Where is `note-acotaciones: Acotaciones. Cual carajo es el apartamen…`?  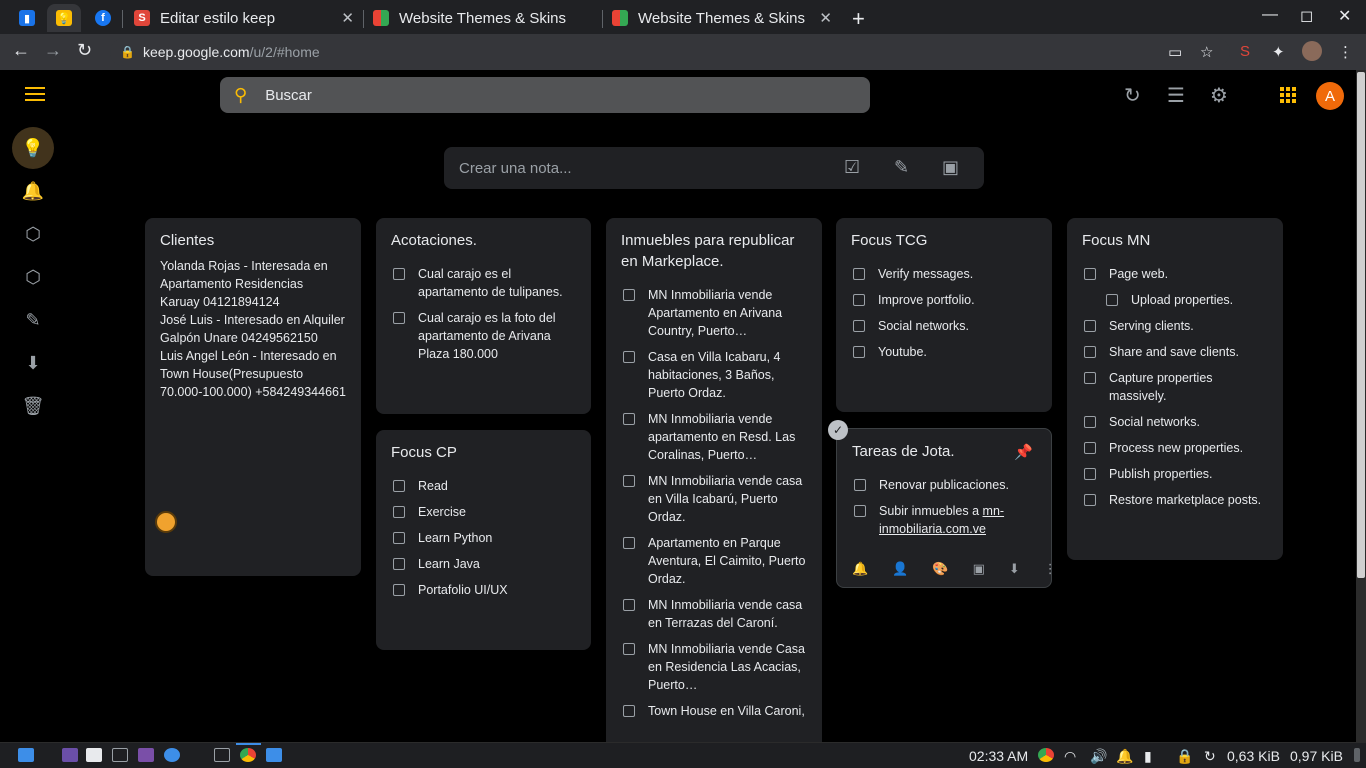
note-acotaciones: Acotaciones. Cual carajo es el apartamen… is located at coordinates (483, 316).